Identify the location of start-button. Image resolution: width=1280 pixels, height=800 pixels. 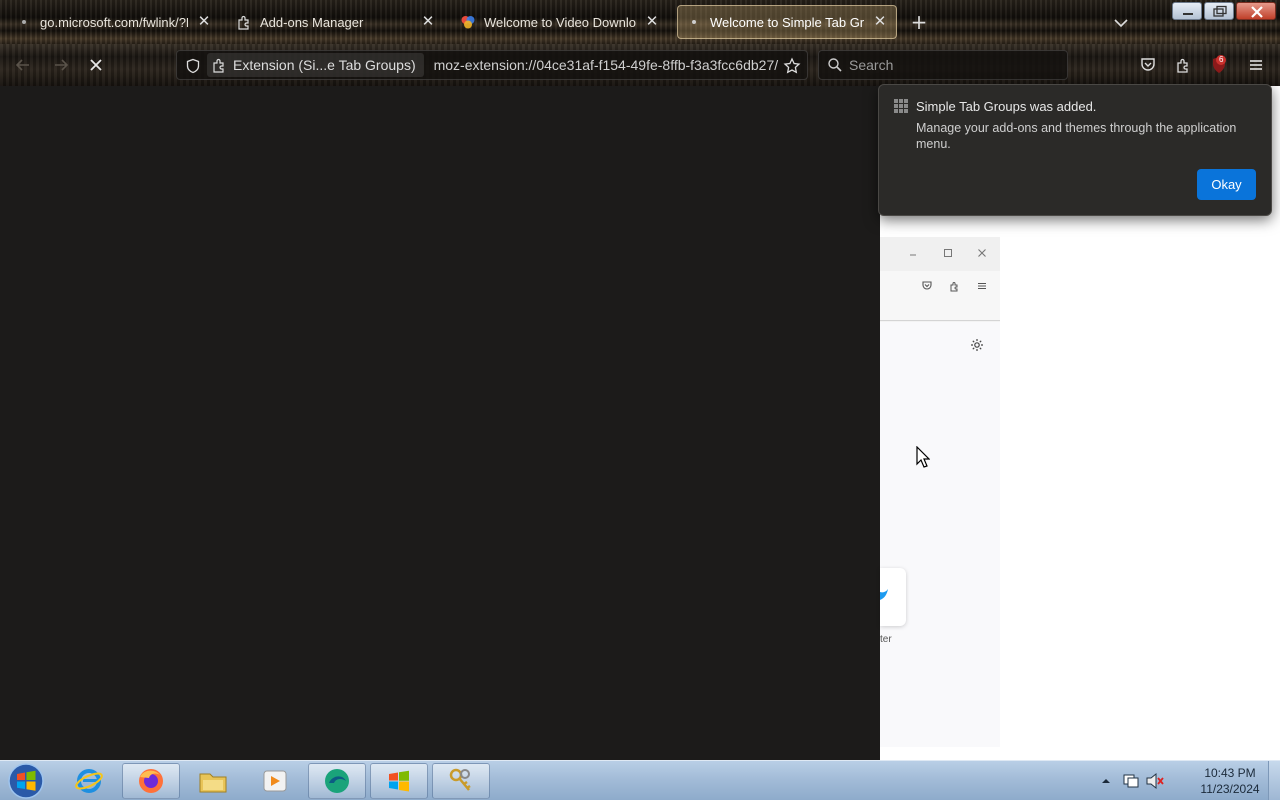
(26, 781).